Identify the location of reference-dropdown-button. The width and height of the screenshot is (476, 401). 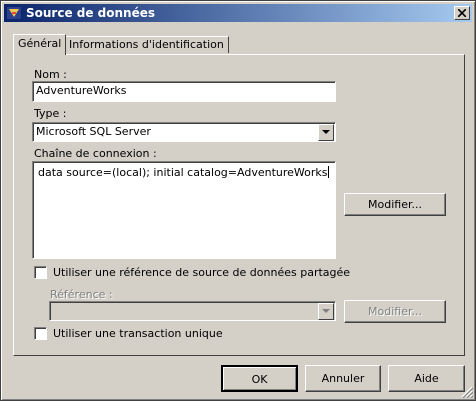
(326, 311).